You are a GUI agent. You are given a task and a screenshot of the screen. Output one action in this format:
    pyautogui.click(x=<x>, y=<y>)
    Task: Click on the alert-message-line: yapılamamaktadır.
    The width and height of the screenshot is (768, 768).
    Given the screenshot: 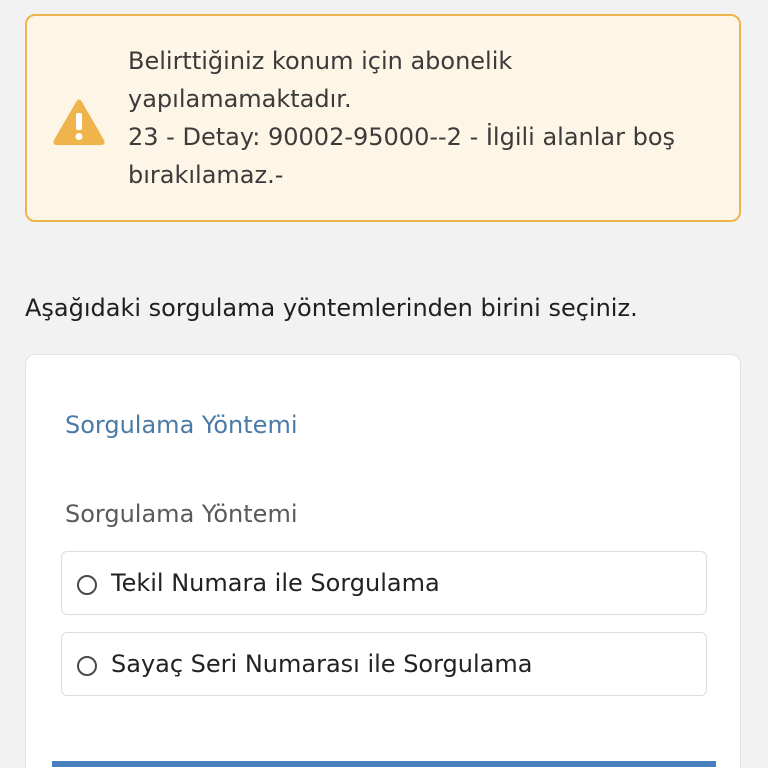 What is the action you would take?
    pyautogui.click(x=240, y=99)
    